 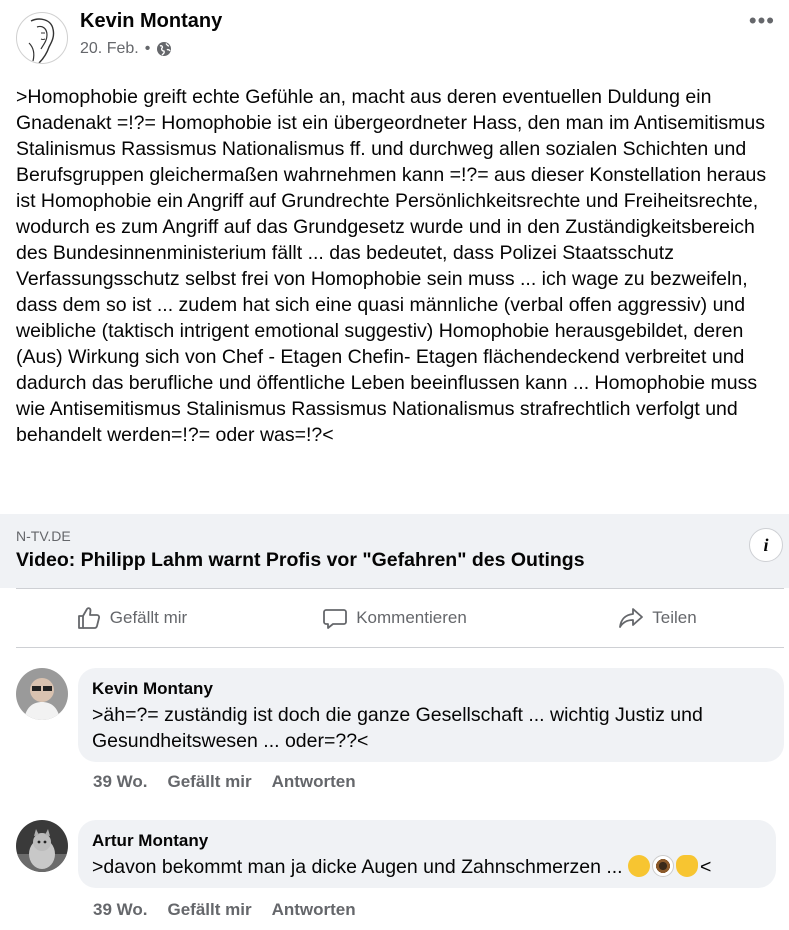 I want to click on post-date: 20. Feb., so click(x=109, y=49).